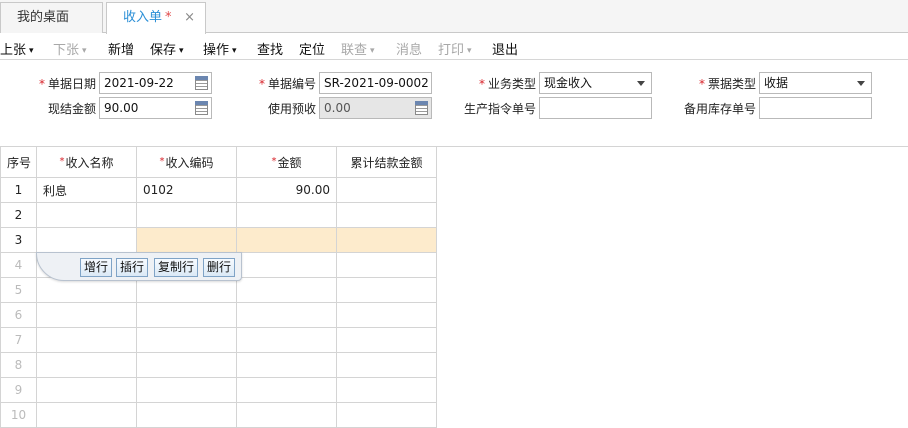 The image size is (908, 428). I want to click on copy-row-button: 复制行, so click(176, 267).